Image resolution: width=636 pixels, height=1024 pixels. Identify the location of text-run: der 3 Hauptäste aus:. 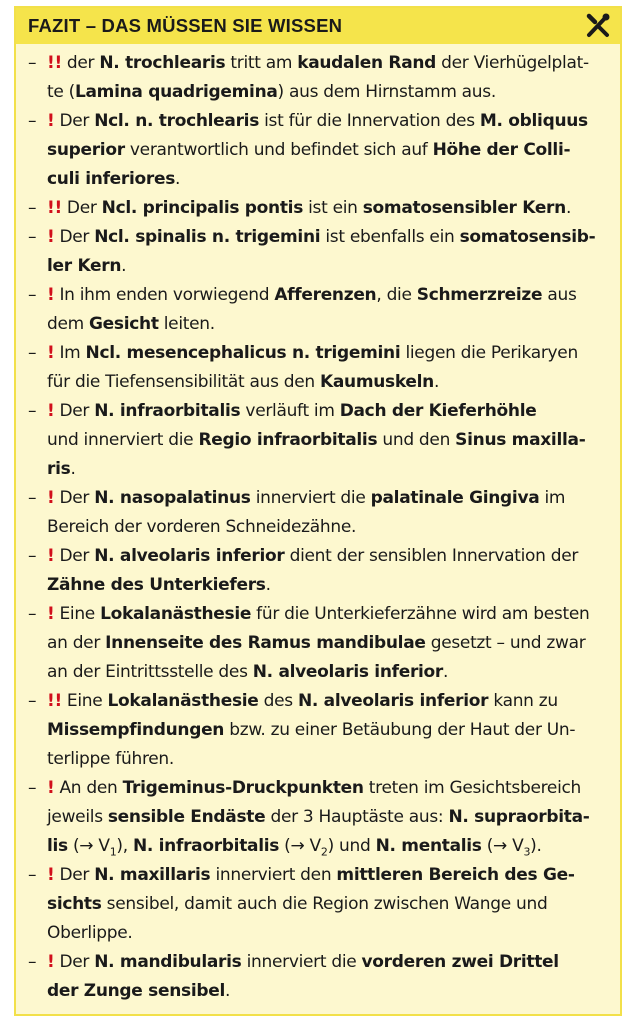
(357, 817).